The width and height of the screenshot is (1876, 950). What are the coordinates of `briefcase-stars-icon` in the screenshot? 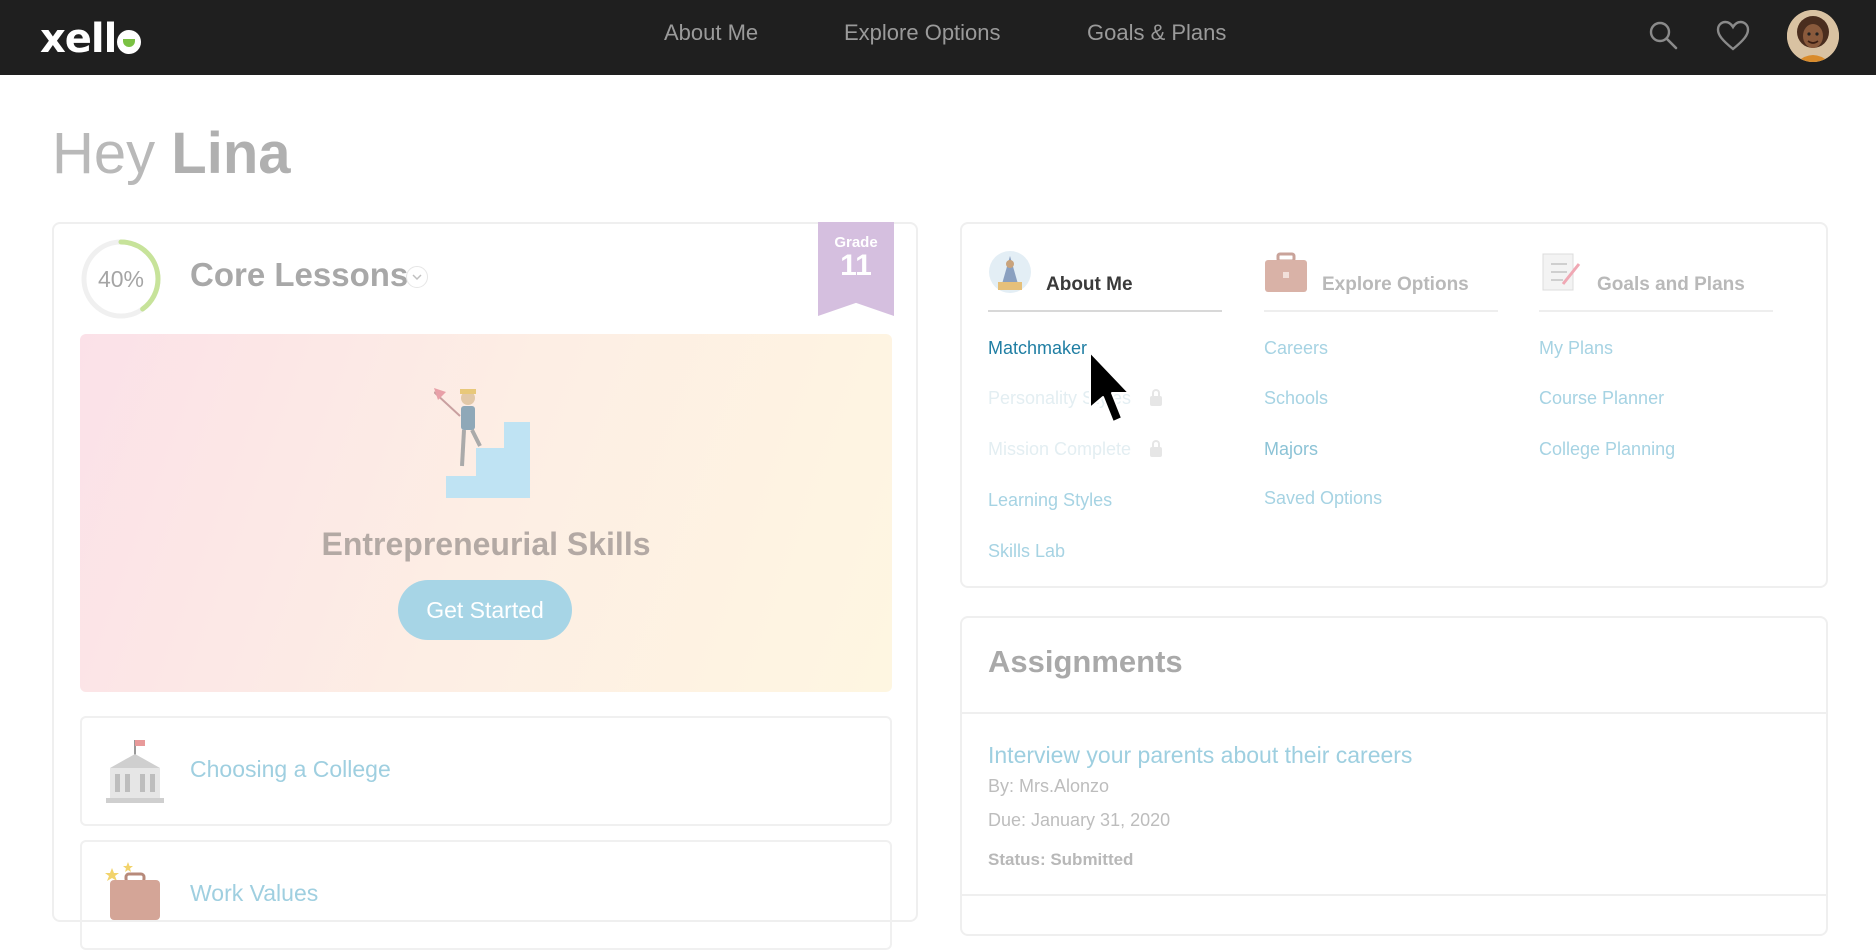 It's located at (132, 891).